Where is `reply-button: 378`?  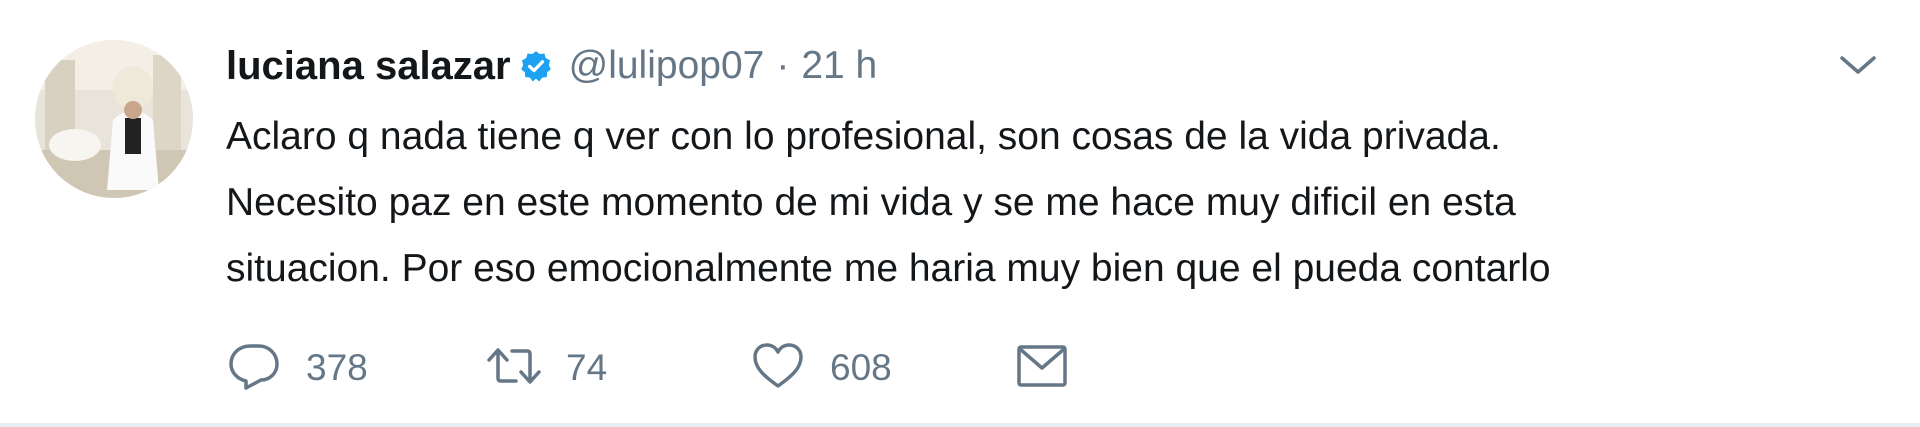
reply-button: 378 is located at coordinates (356, 368).